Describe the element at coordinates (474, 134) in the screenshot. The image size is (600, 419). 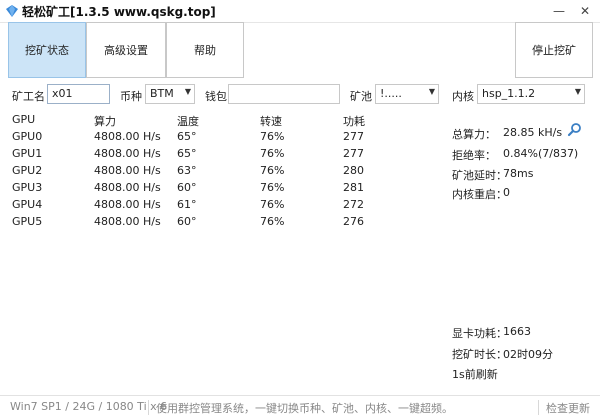
I see `stat-label: 总算力：` at that location.